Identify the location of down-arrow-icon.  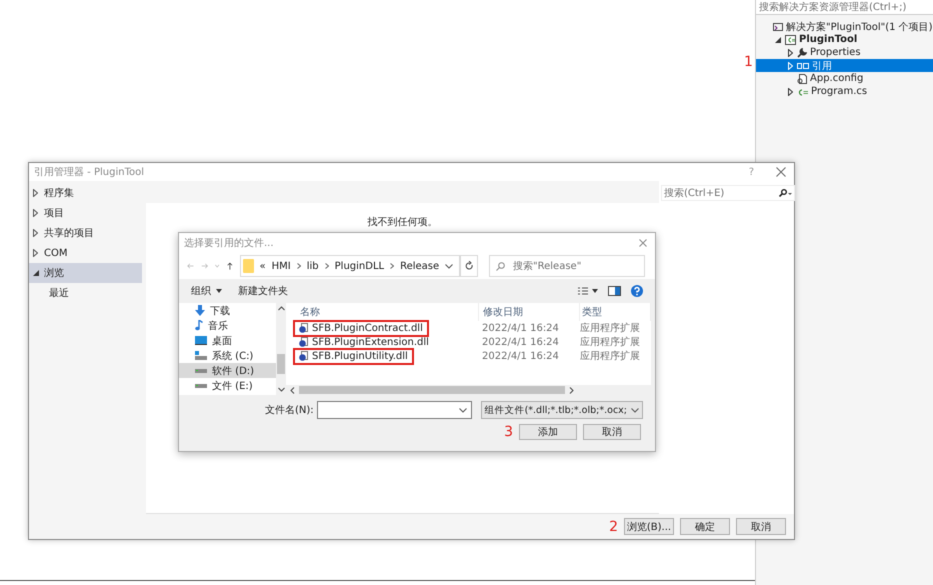
(200, 310).